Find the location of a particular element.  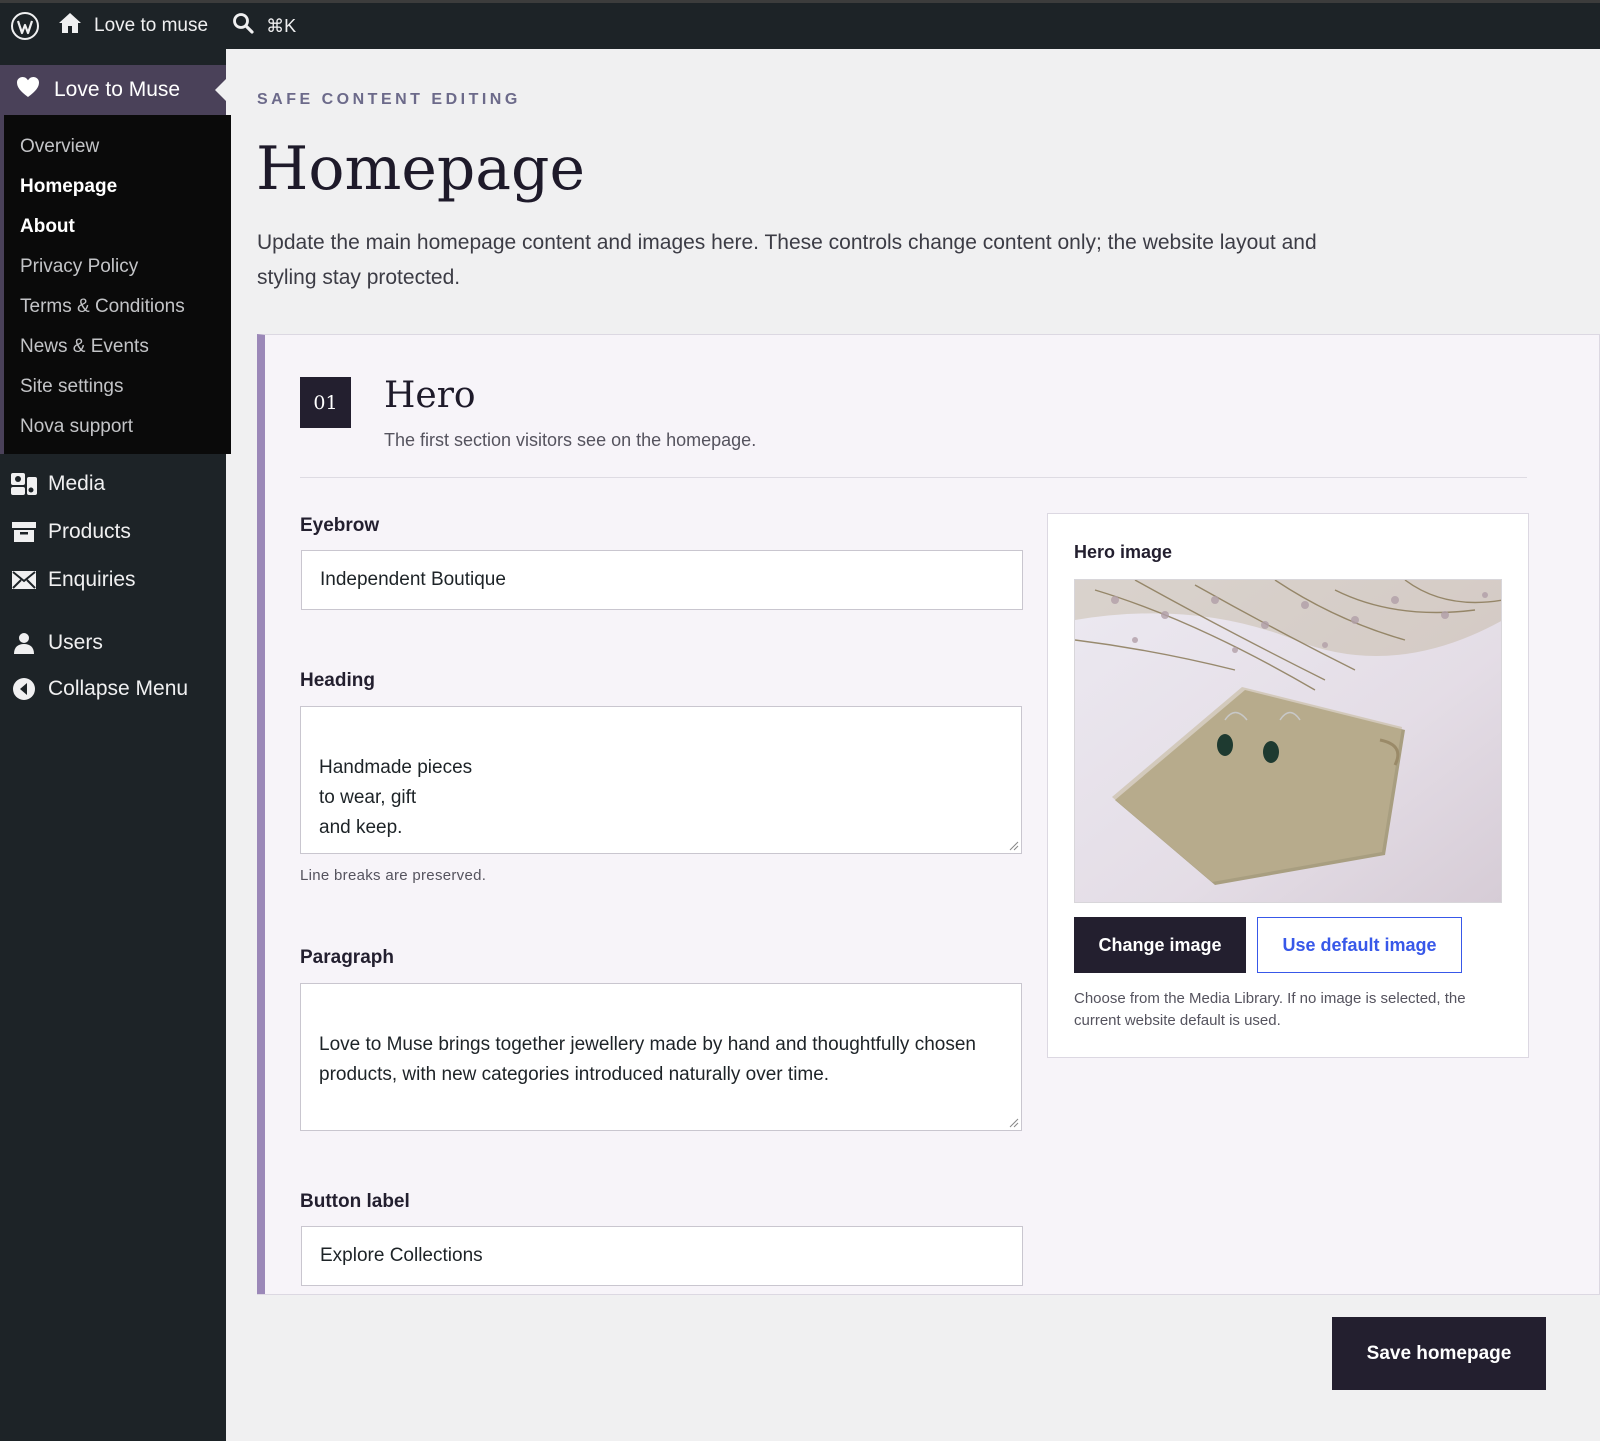

envelope-icon is located at coordinates (24, 580).